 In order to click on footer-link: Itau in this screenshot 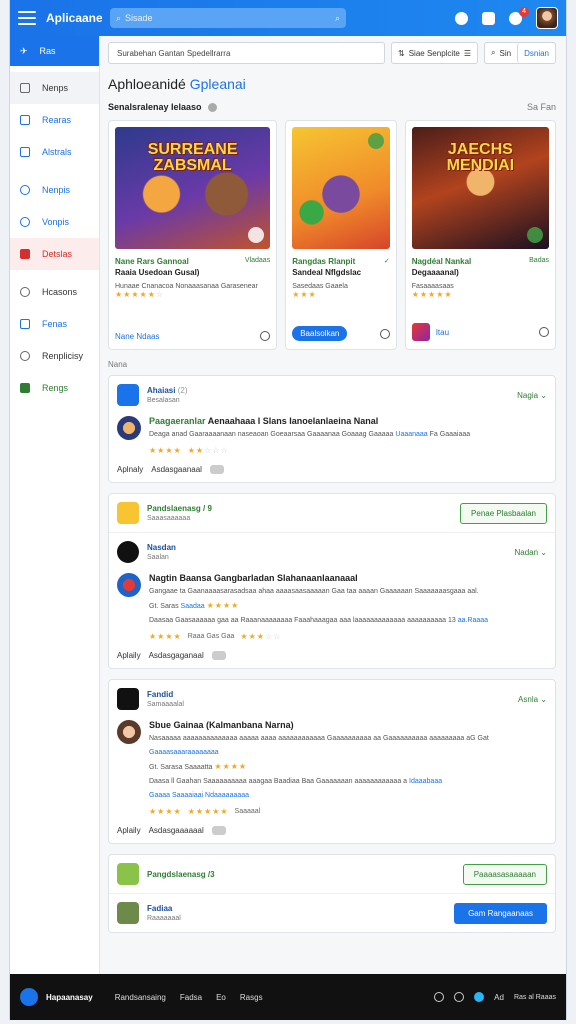, I will do `click(442, 332)`.